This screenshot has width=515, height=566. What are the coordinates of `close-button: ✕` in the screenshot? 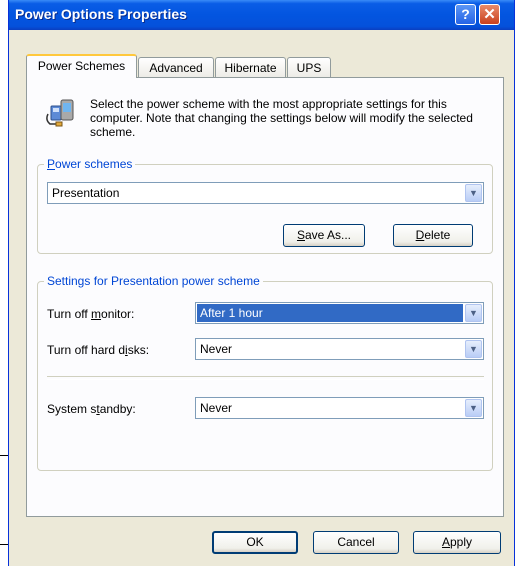 It's located at (489, 14).